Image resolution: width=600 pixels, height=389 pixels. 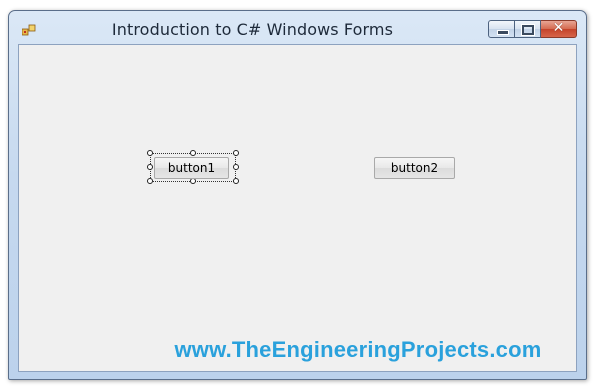 What do you see at coordinates (150, 153) in the screenshot?
I see `resize-handle-top-left` at bounding box center [150, 153].